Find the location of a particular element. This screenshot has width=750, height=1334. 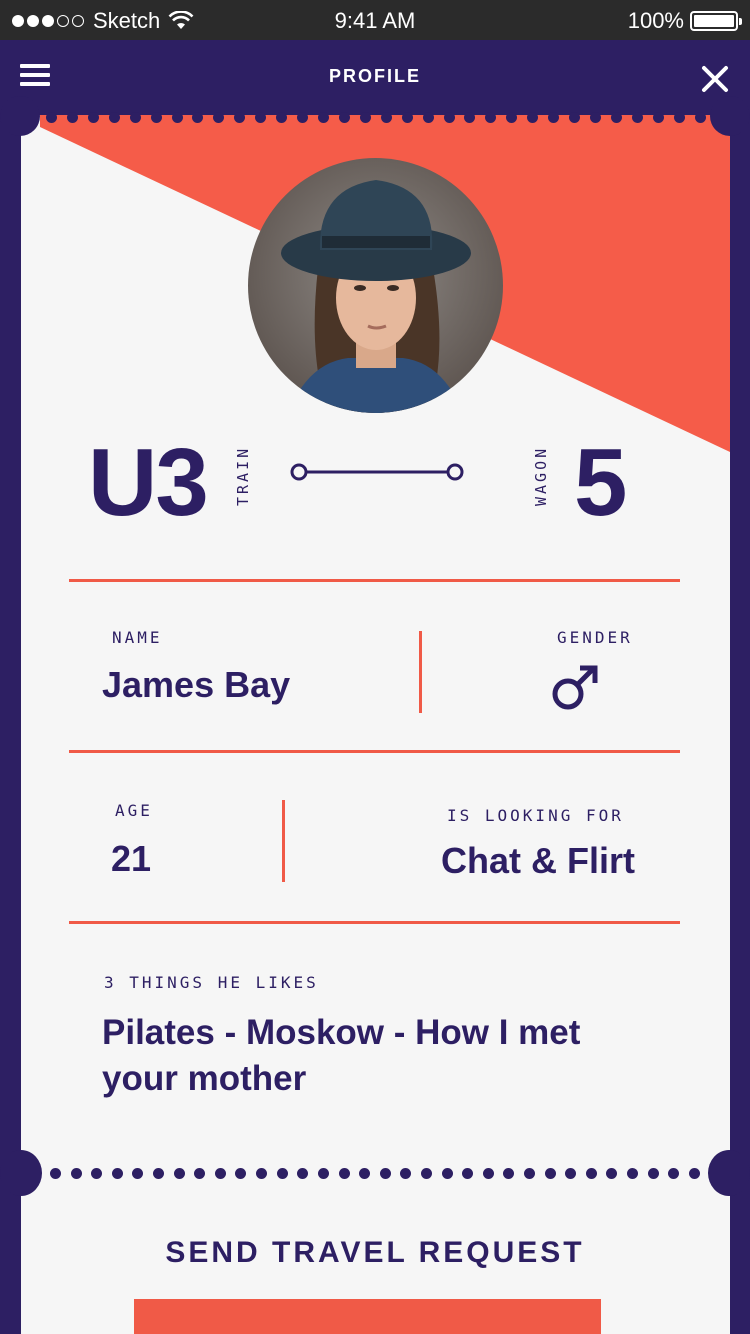

route-row: U3 TRAIN WAGON 5 is located at coordinates (375, 480).